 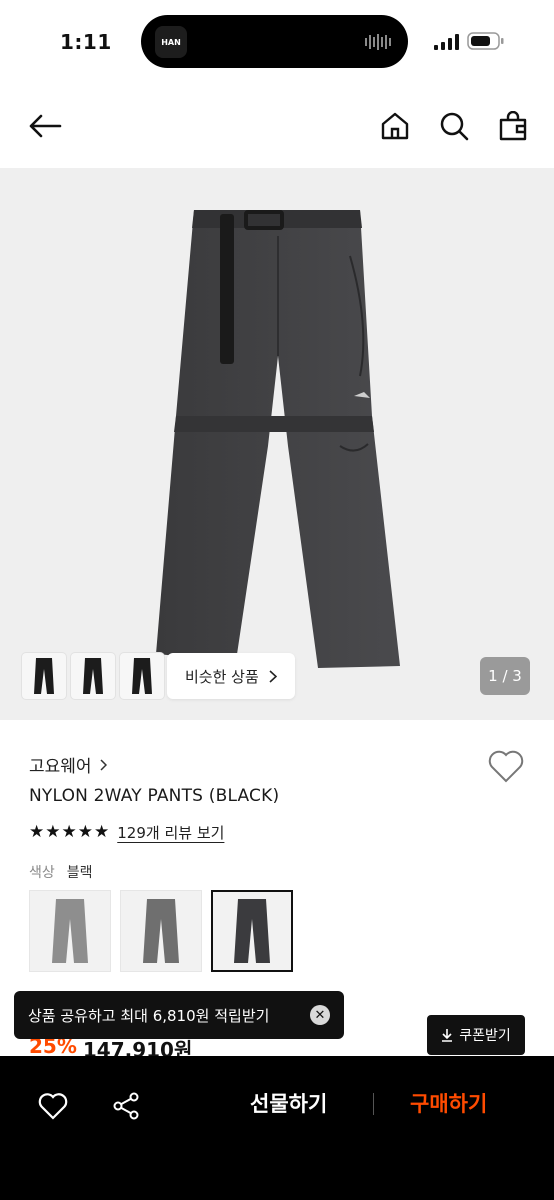 I want to click on audio-wave-icon, so click(x=378, y=42).